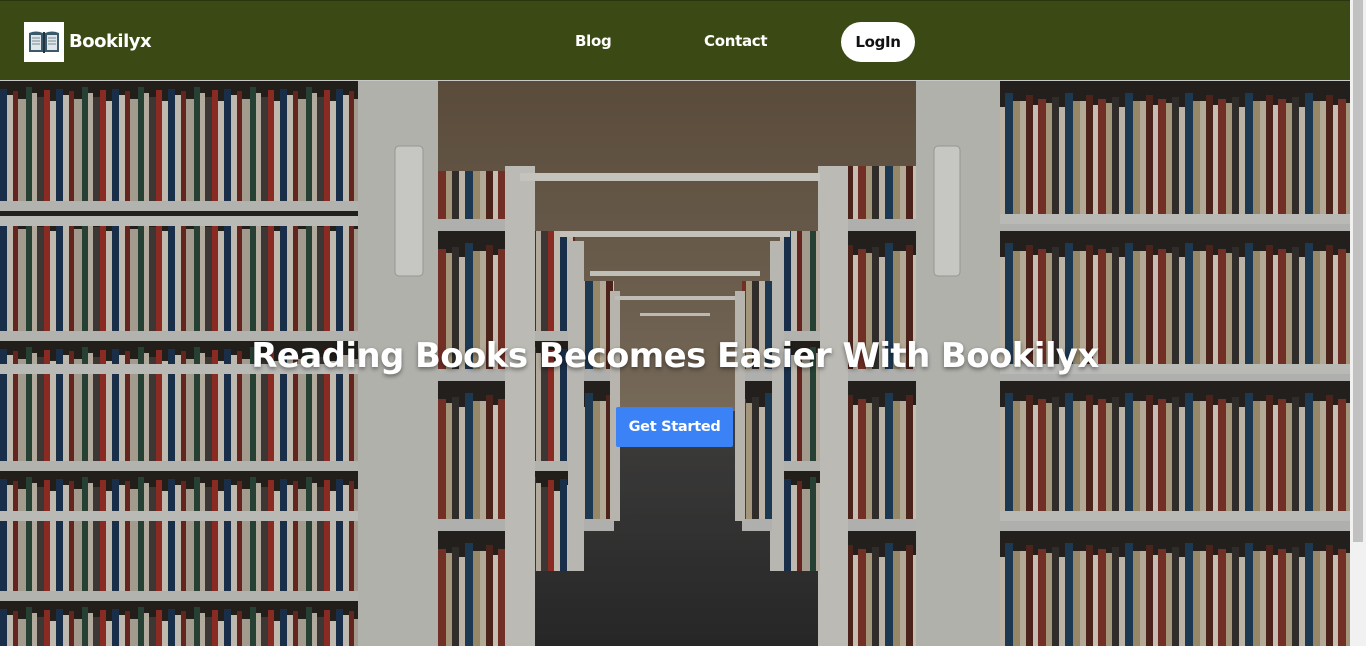 This screenshot has height=646, width=1366. I want to click on brand-name: Bookilyx, so click(110, 41).